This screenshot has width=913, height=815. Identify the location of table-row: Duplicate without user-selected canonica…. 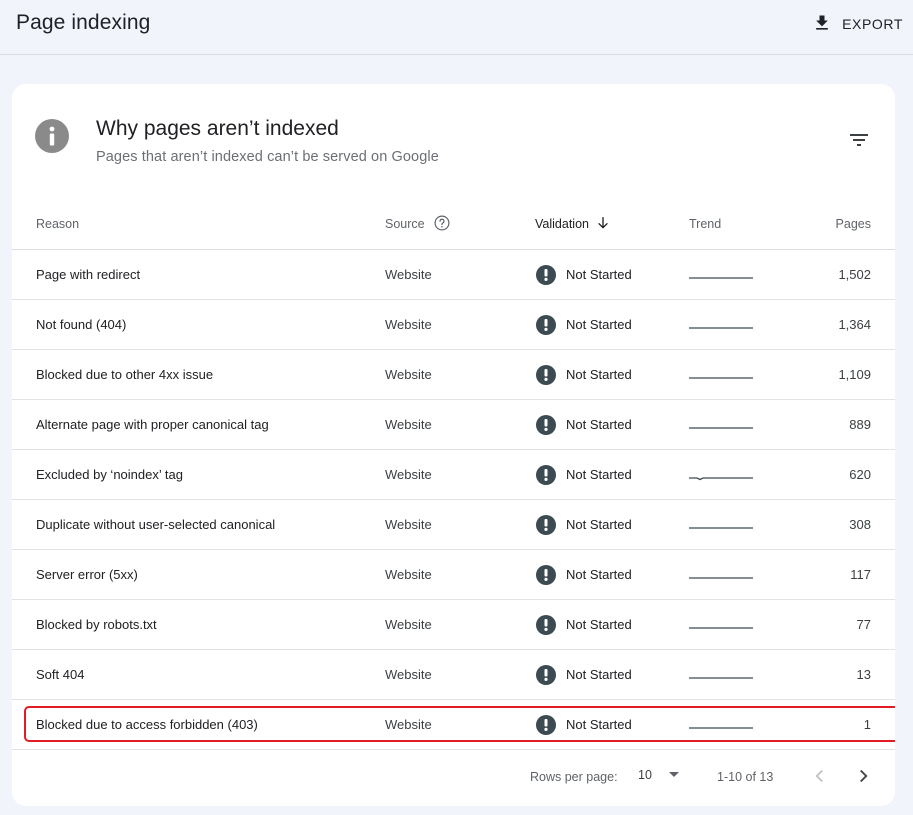
(453, 525).